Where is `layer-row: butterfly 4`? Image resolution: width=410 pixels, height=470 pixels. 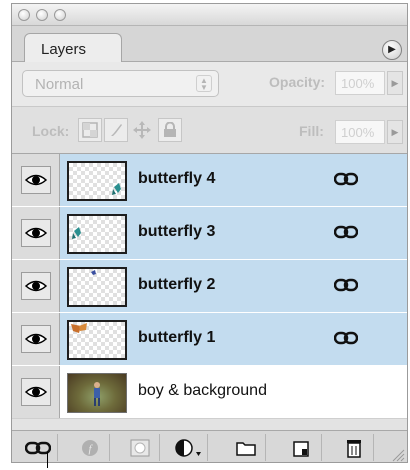
layer-row: butterfly 4 is located at coordinates (209, 180).